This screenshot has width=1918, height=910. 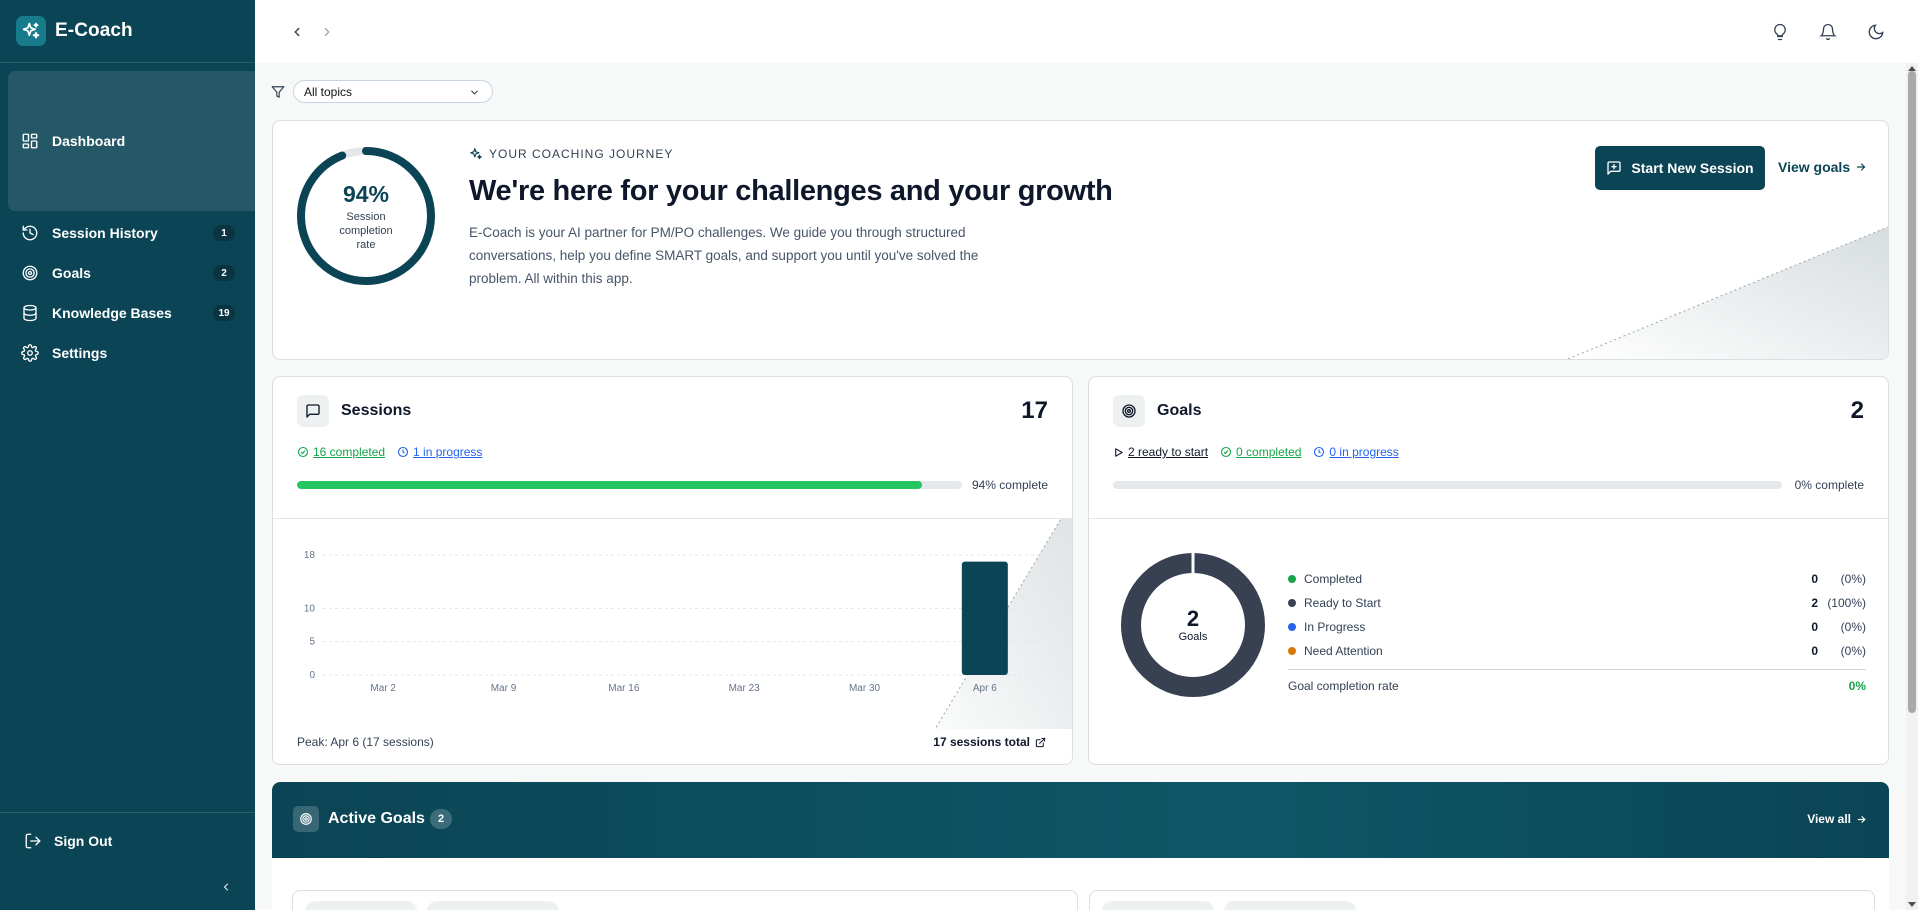 I want to click on legend-percent: (100%), so click(x=1846, y=603).